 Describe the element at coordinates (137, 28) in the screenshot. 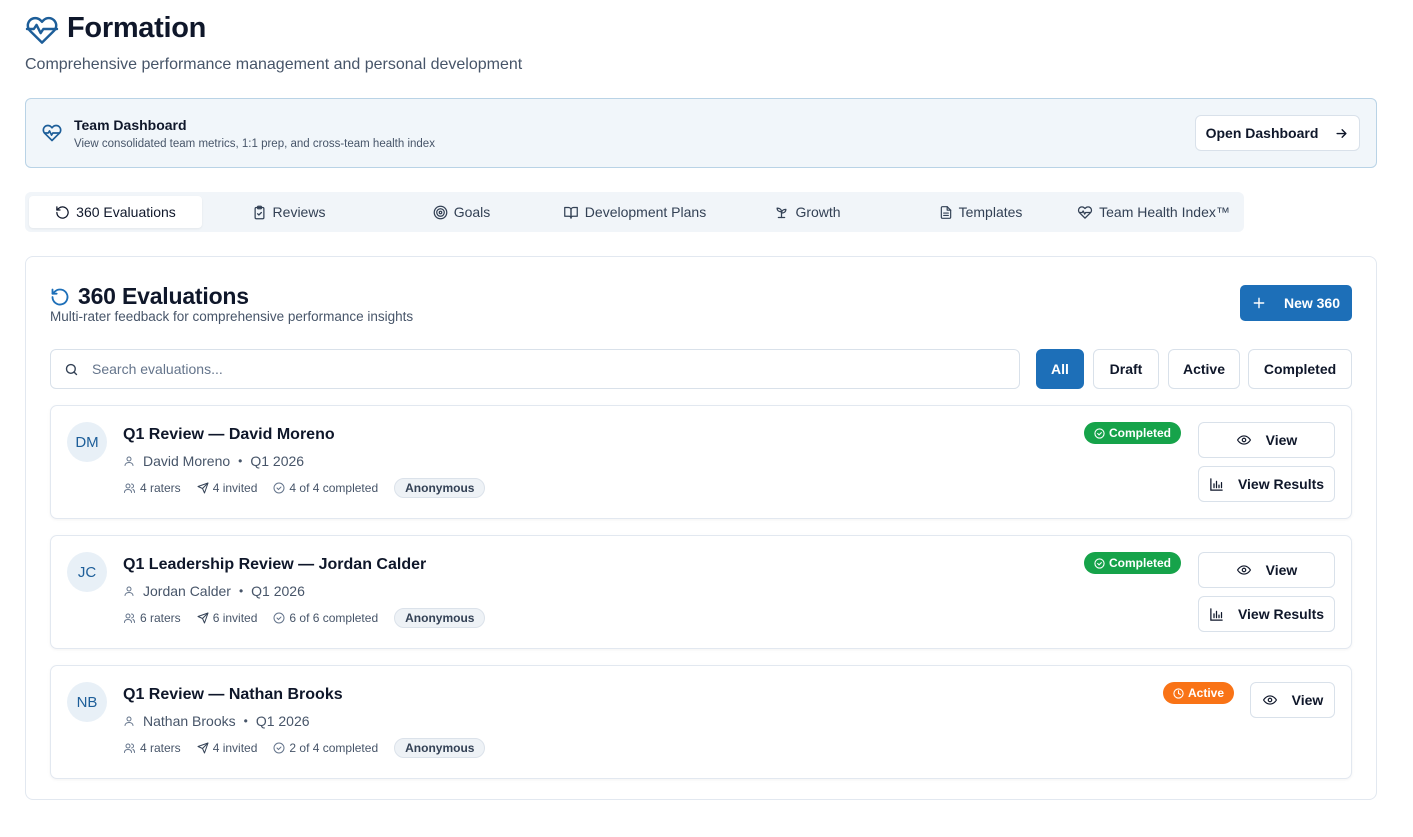

I see `app-title: Formation` at that location.